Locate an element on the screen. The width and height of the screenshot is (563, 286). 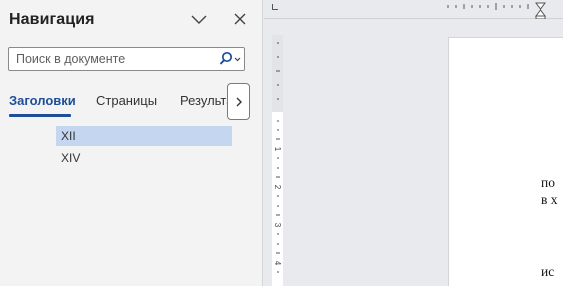
ruler-number: 3 is located at coordinates (277, 225).